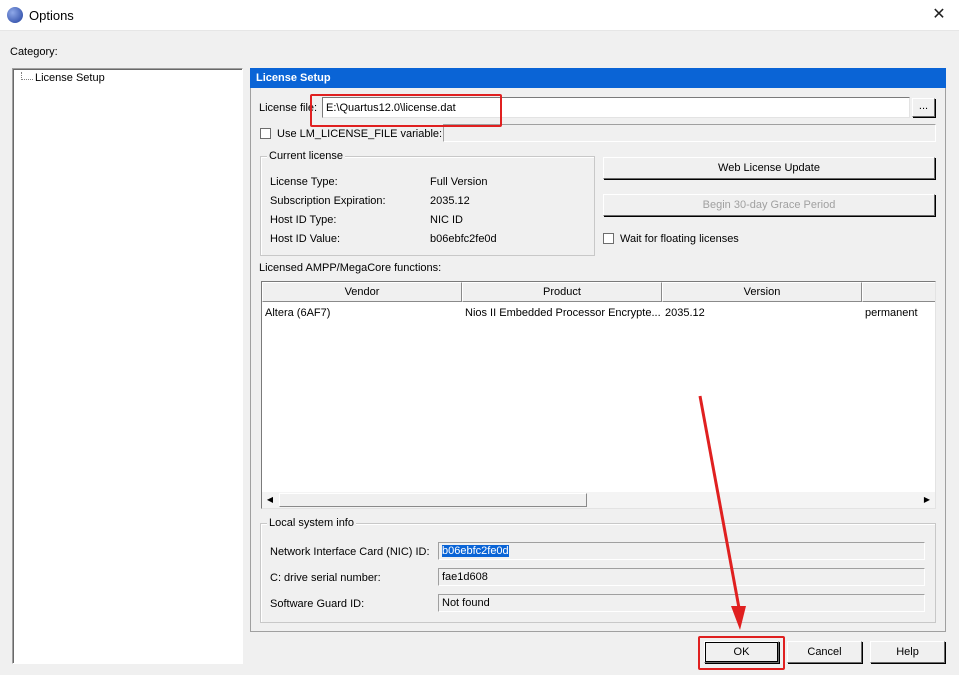  I want to click on web-license-update-button: Web License Update, so click(769, 168).